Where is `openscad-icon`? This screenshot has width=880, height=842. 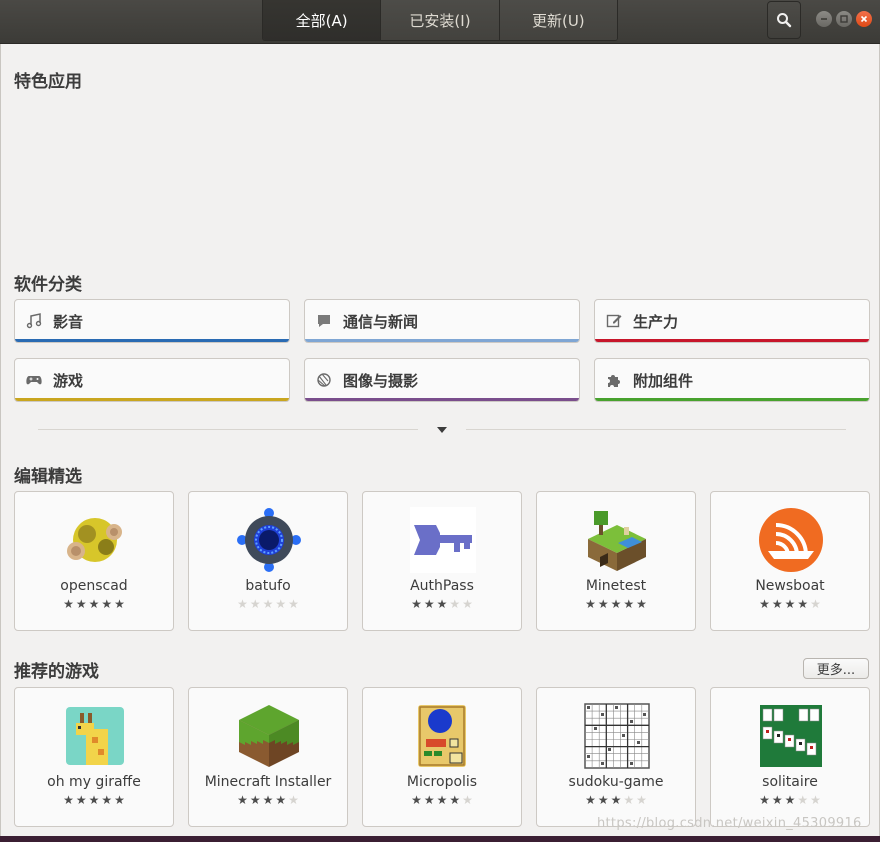 openscad-icon is located at coordinates (94, 540).